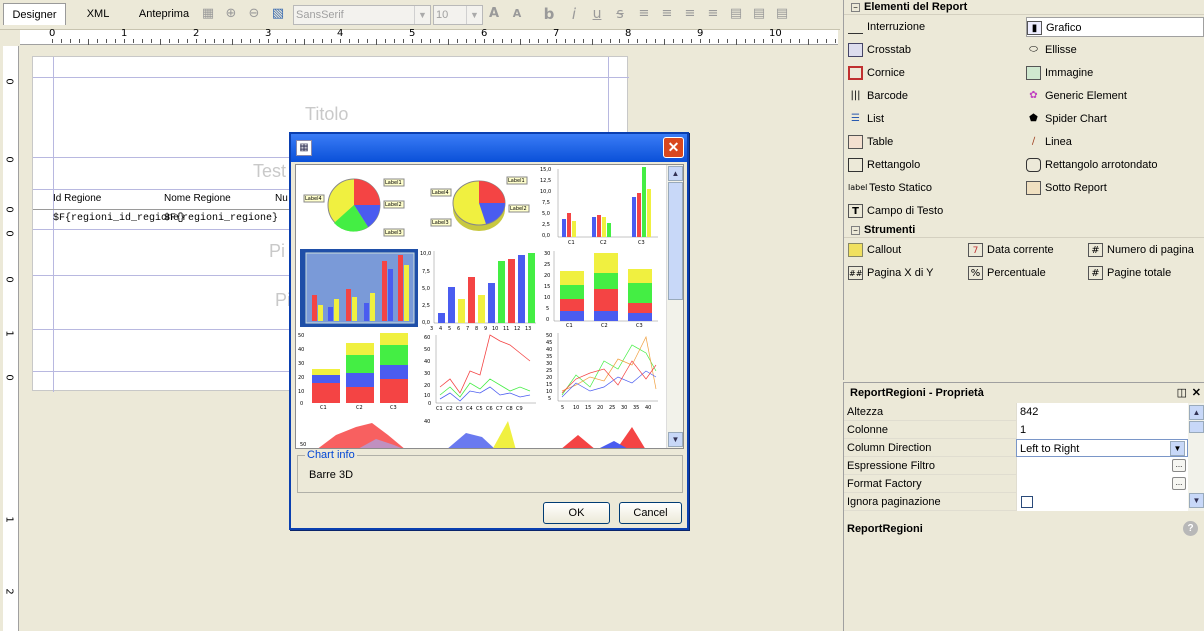  I want to click on tab-designer: Designer, so click(34, 14).